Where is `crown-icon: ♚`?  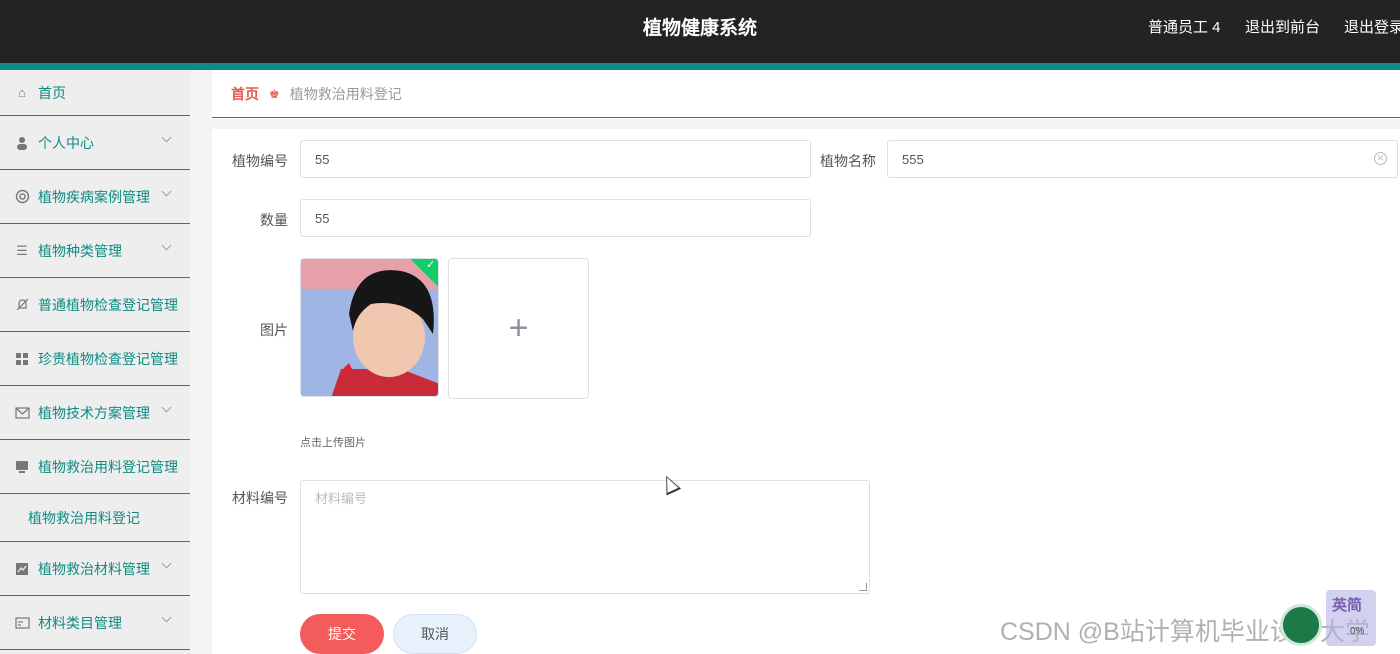 crown-icon: ♚ is located at coordinates (274, 93).